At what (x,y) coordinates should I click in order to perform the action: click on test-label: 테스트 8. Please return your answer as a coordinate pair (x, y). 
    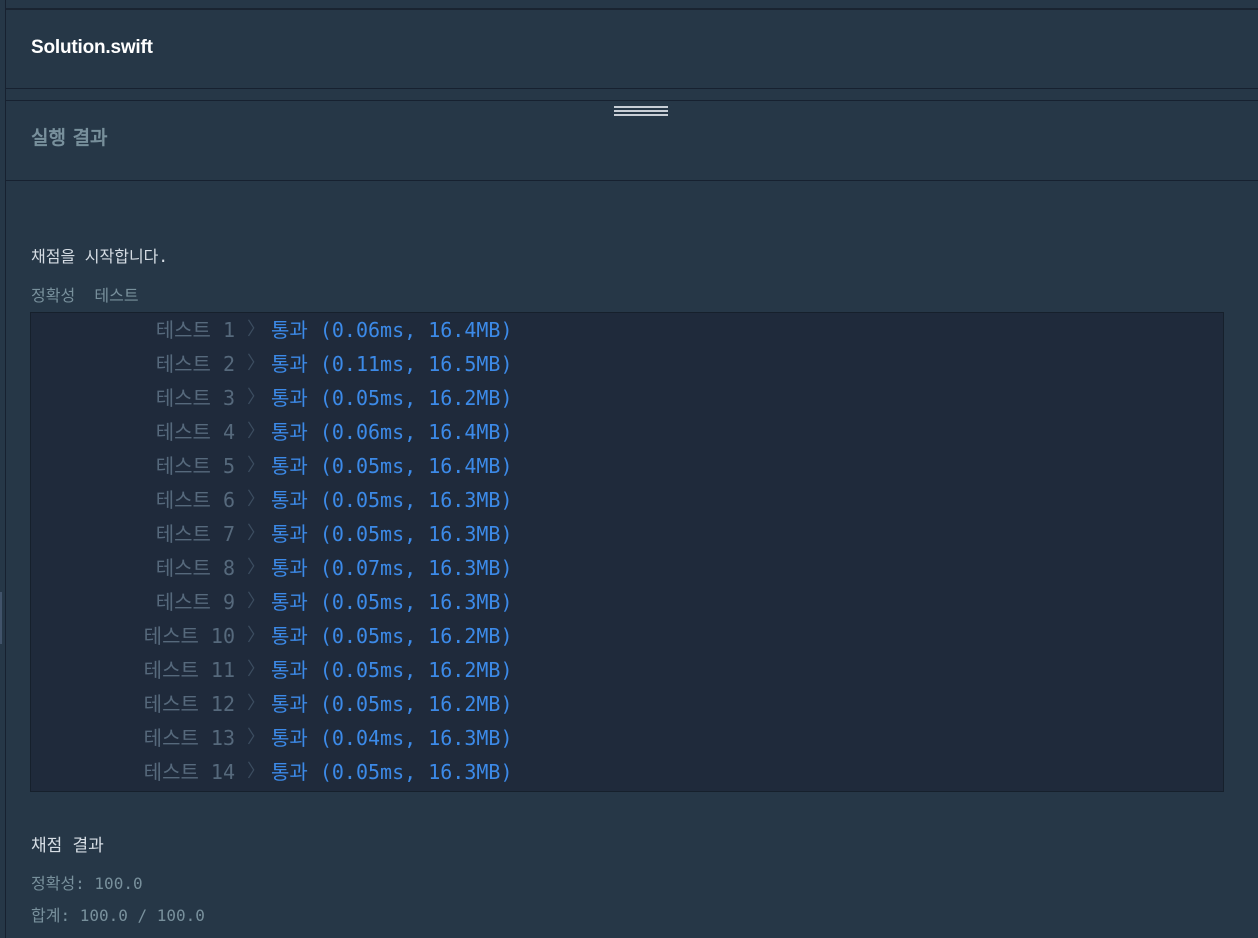
    Looking at the image, I should click on (195, 568).